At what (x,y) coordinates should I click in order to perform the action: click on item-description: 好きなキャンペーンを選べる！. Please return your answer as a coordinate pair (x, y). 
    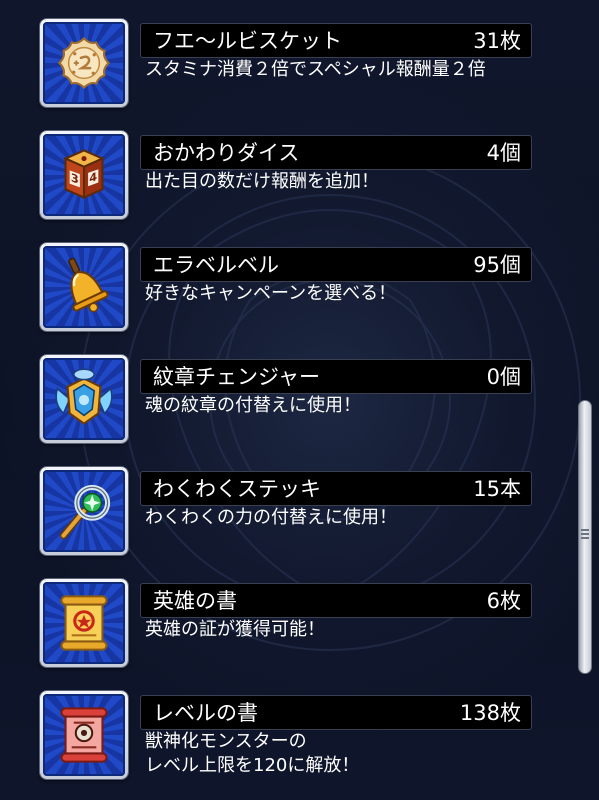
    Looking at the image, I should click on (271, 293).